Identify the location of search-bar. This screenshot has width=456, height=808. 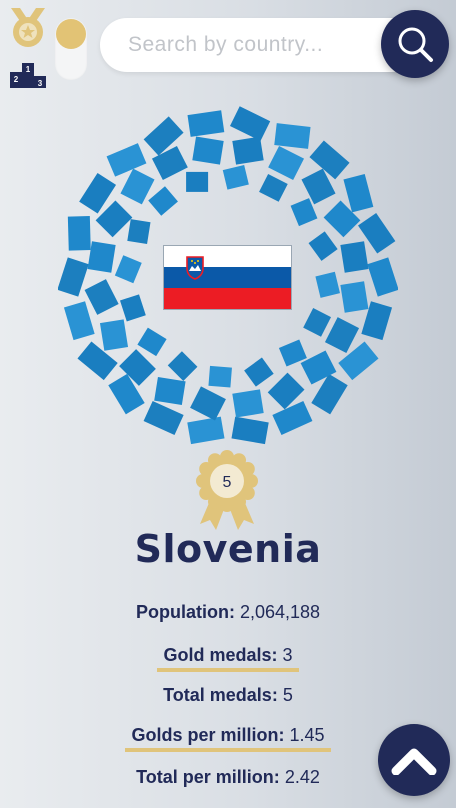
(259, 45).